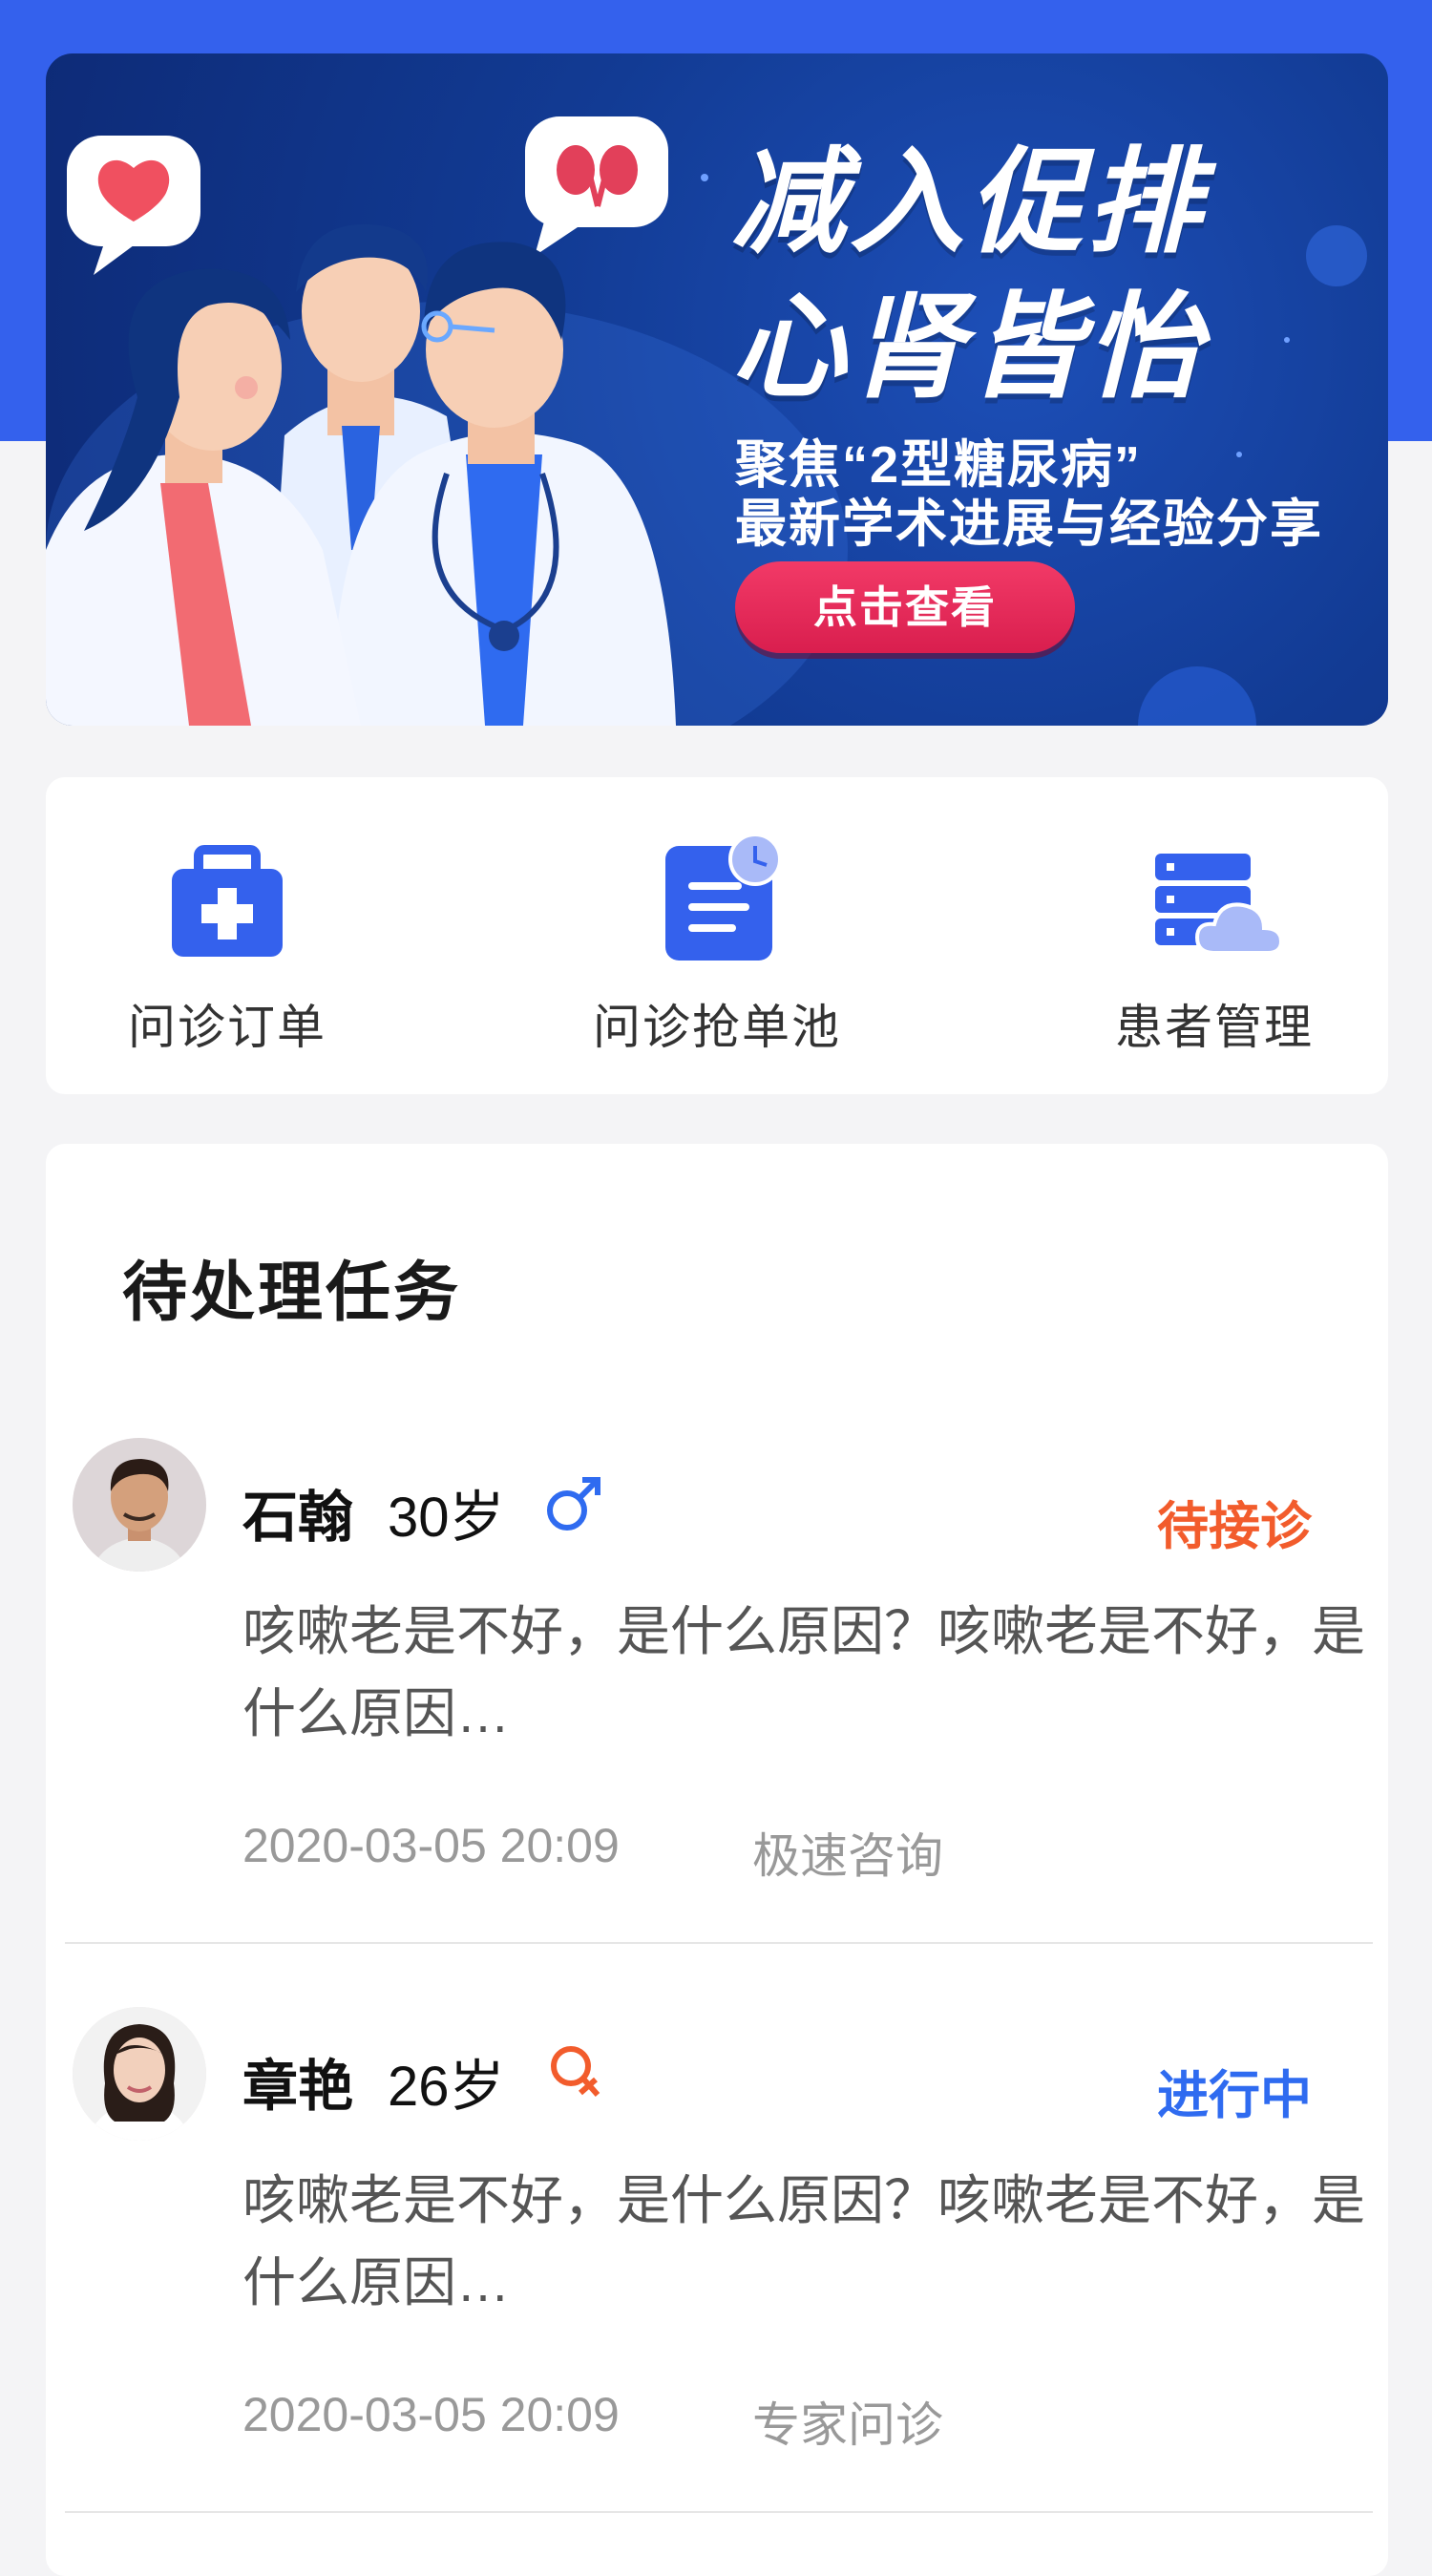 This screenshot has height=2576, width=1432. What do you see at coordinates (1214, 1027) in the screenshot?
I see `menu-item-label: 患者管理` at bounding box center [1214, 1027].